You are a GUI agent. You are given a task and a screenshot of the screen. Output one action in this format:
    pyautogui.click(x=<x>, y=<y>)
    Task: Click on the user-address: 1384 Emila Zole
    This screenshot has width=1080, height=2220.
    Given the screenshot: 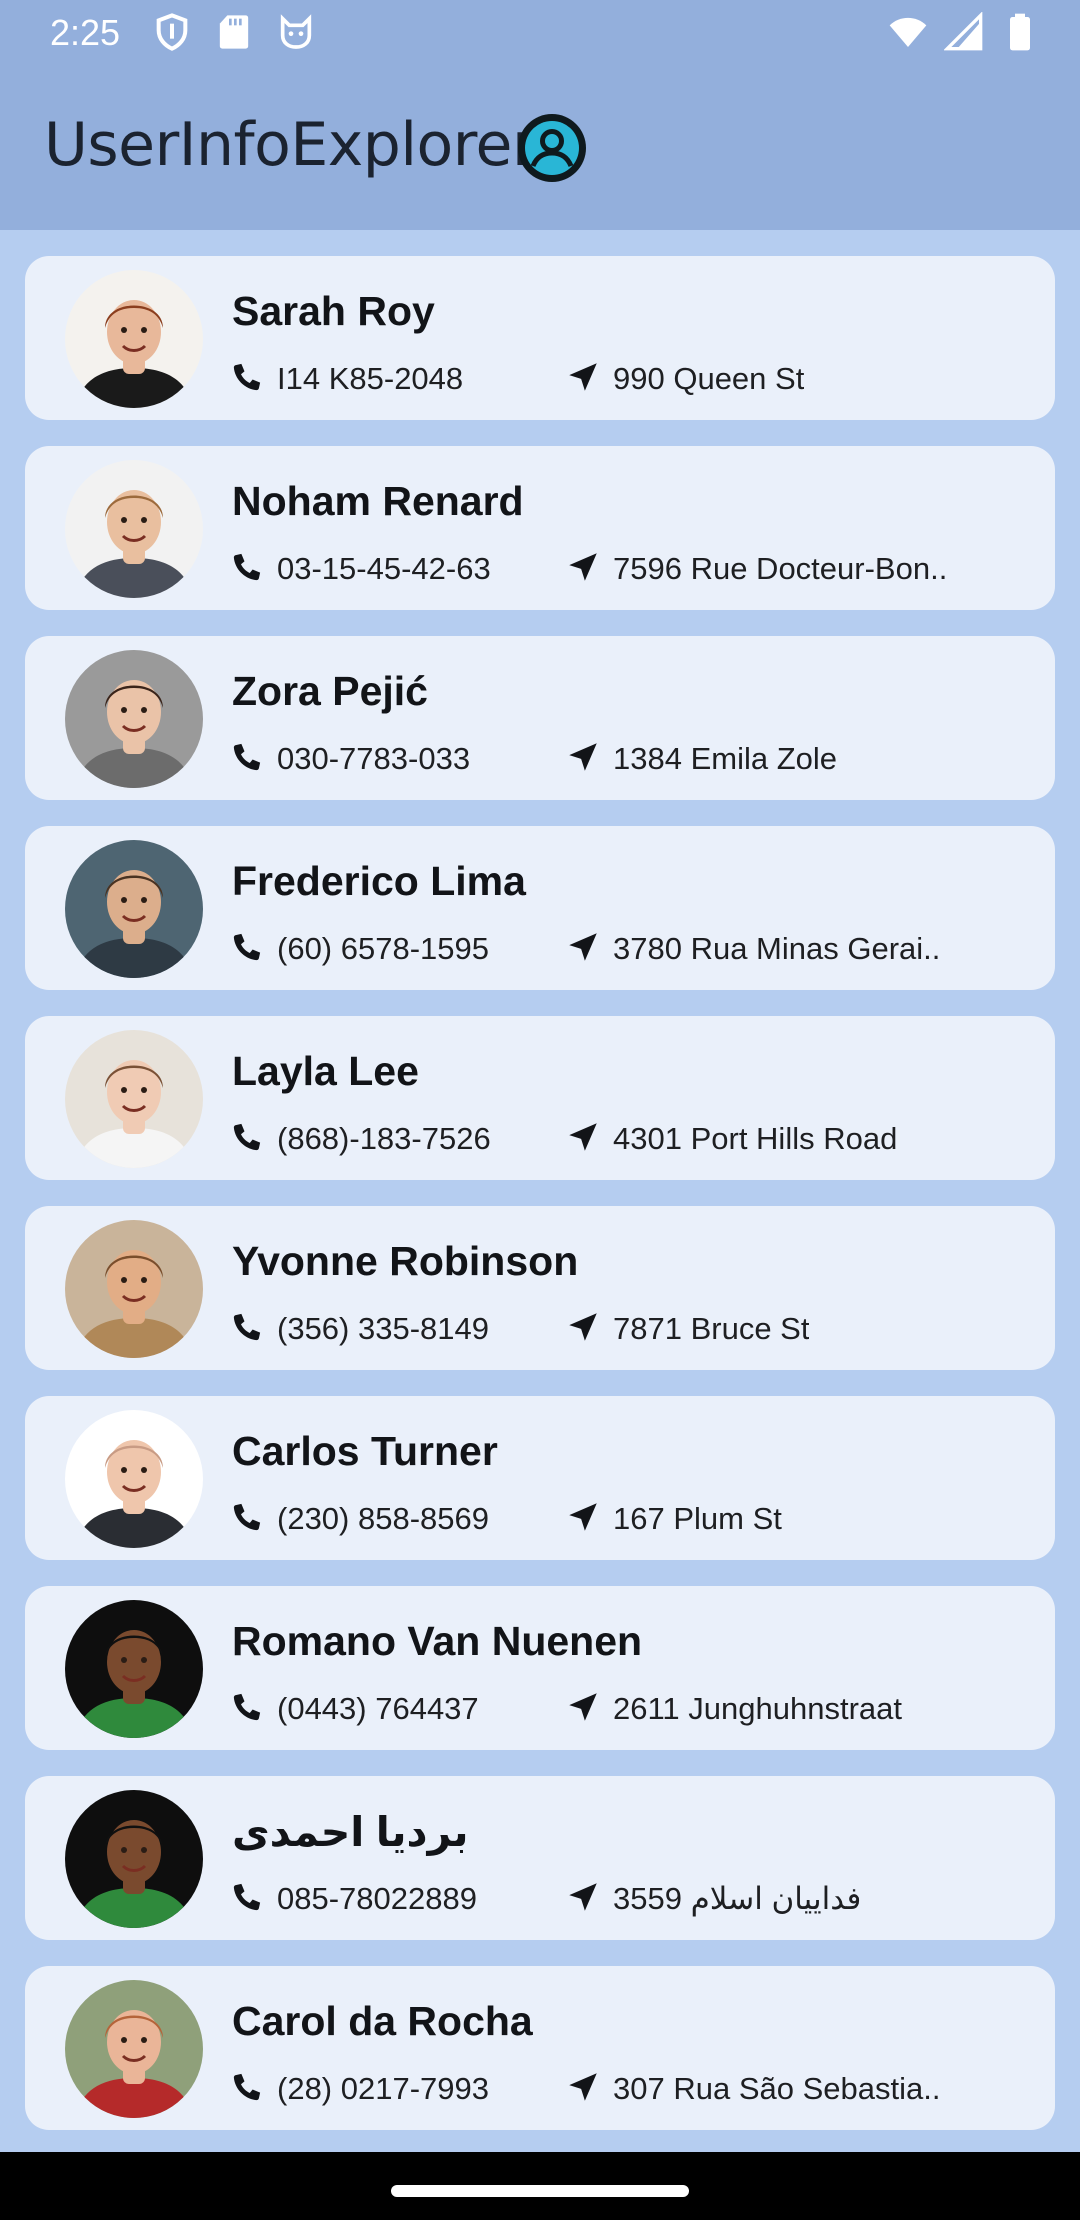 What is the action you would take?
    pyautogui.click(x=725, y=758)
    